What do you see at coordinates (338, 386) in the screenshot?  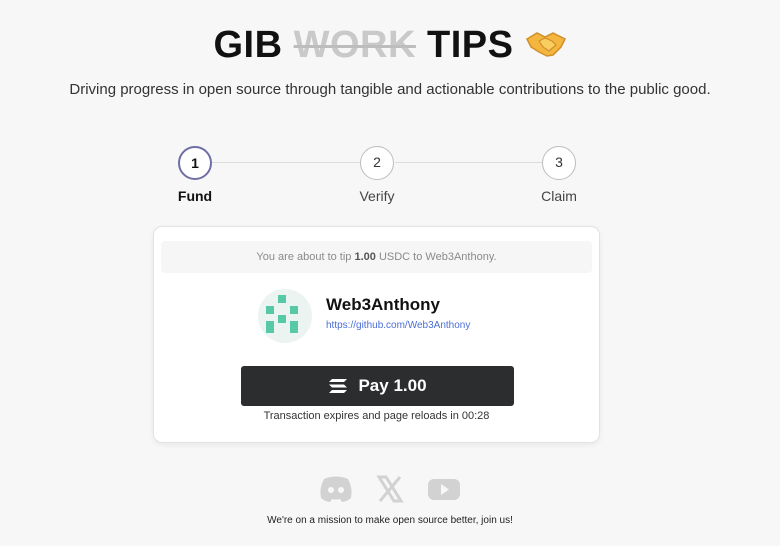 I see `solana-icon` at bounding box center [338, 386].